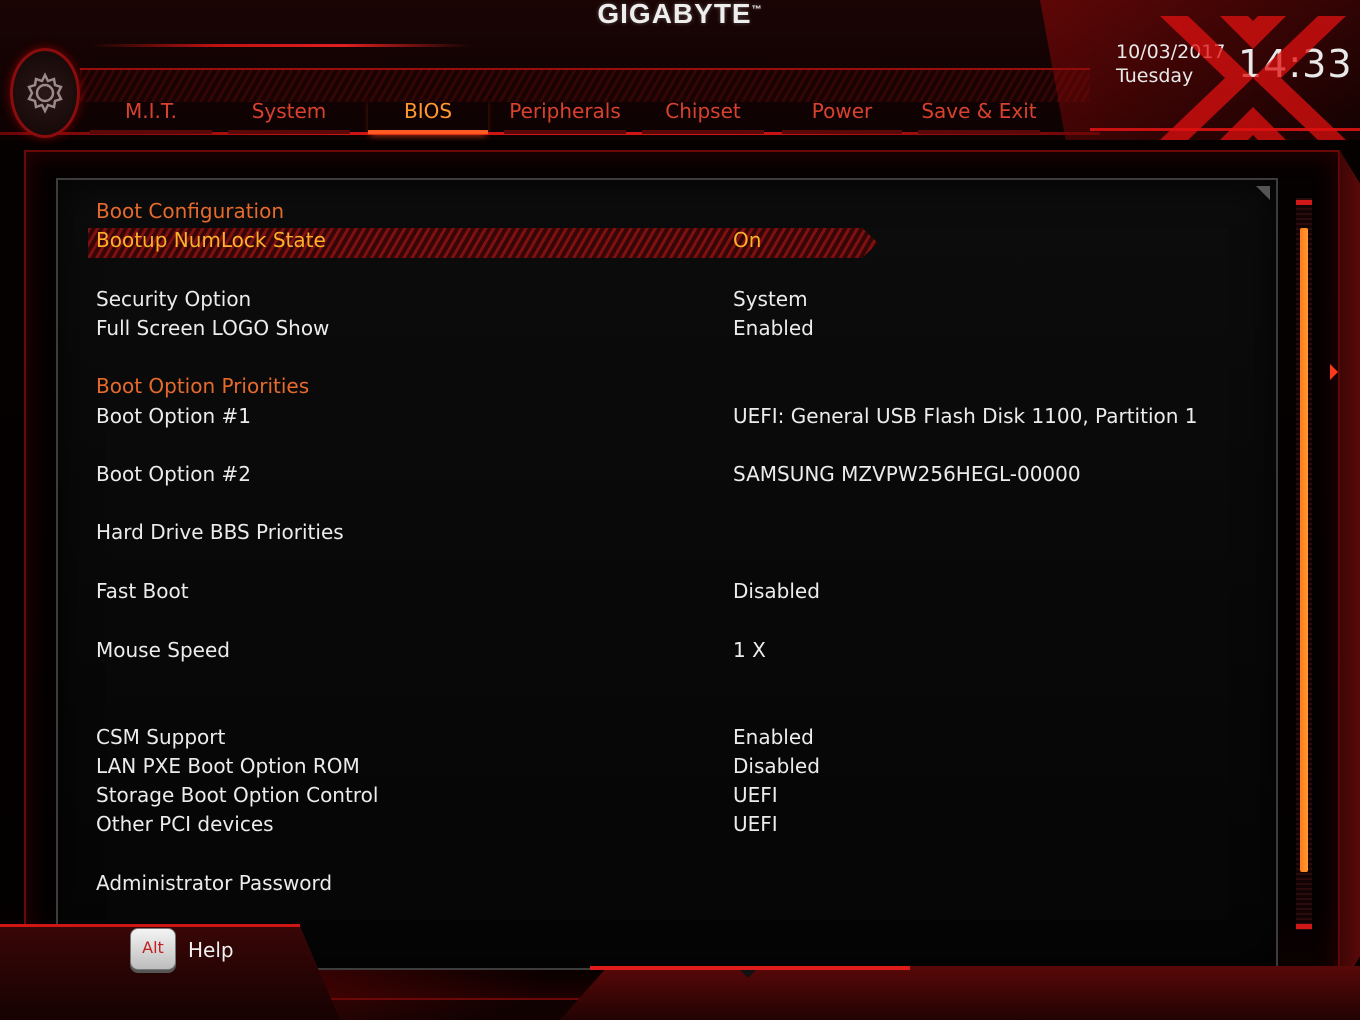 Image resolution: width=1360 pixels, height=1020 pixels. What do you see at coordinates (163, 650) in the screenshot?
I see `setting-label: Mouse Speed` at bounding box center [163, 650].